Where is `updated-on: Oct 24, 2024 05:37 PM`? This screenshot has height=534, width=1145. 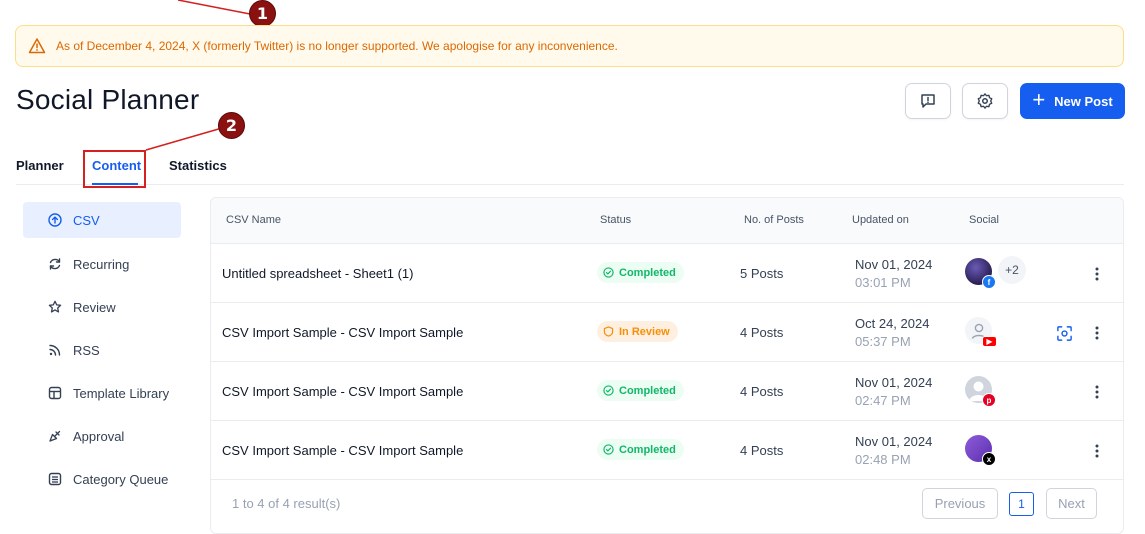
updated-on: Oct 24, 2024 05:37 PM is located at coordinates (892, 332).